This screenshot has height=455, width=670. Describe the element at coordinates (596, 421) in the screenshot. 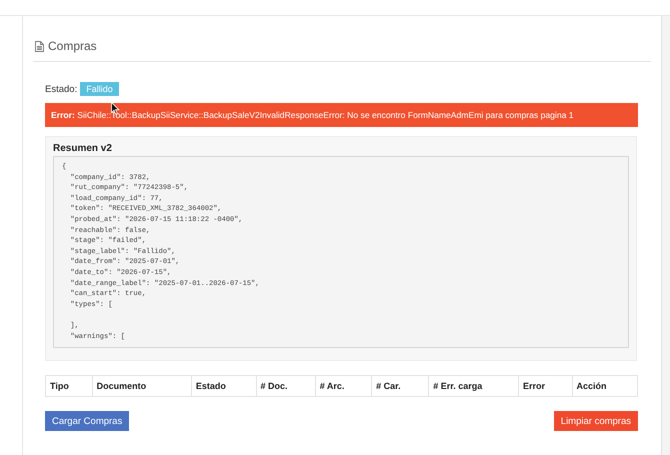

I see `clear-button: Limpiar compras` at that location.